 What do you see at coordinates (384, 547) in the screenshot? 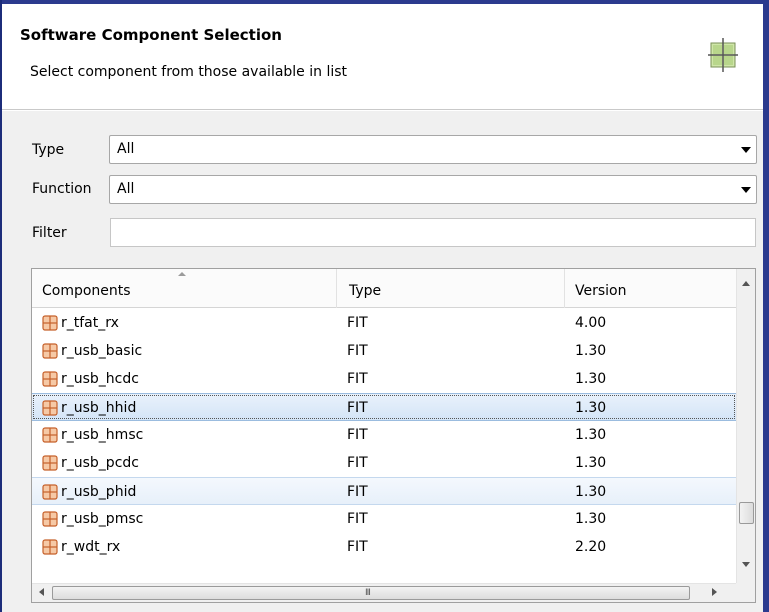
I see `table-row: r_wdt_rx FIT 2.20` at bounding box center [384, 547].